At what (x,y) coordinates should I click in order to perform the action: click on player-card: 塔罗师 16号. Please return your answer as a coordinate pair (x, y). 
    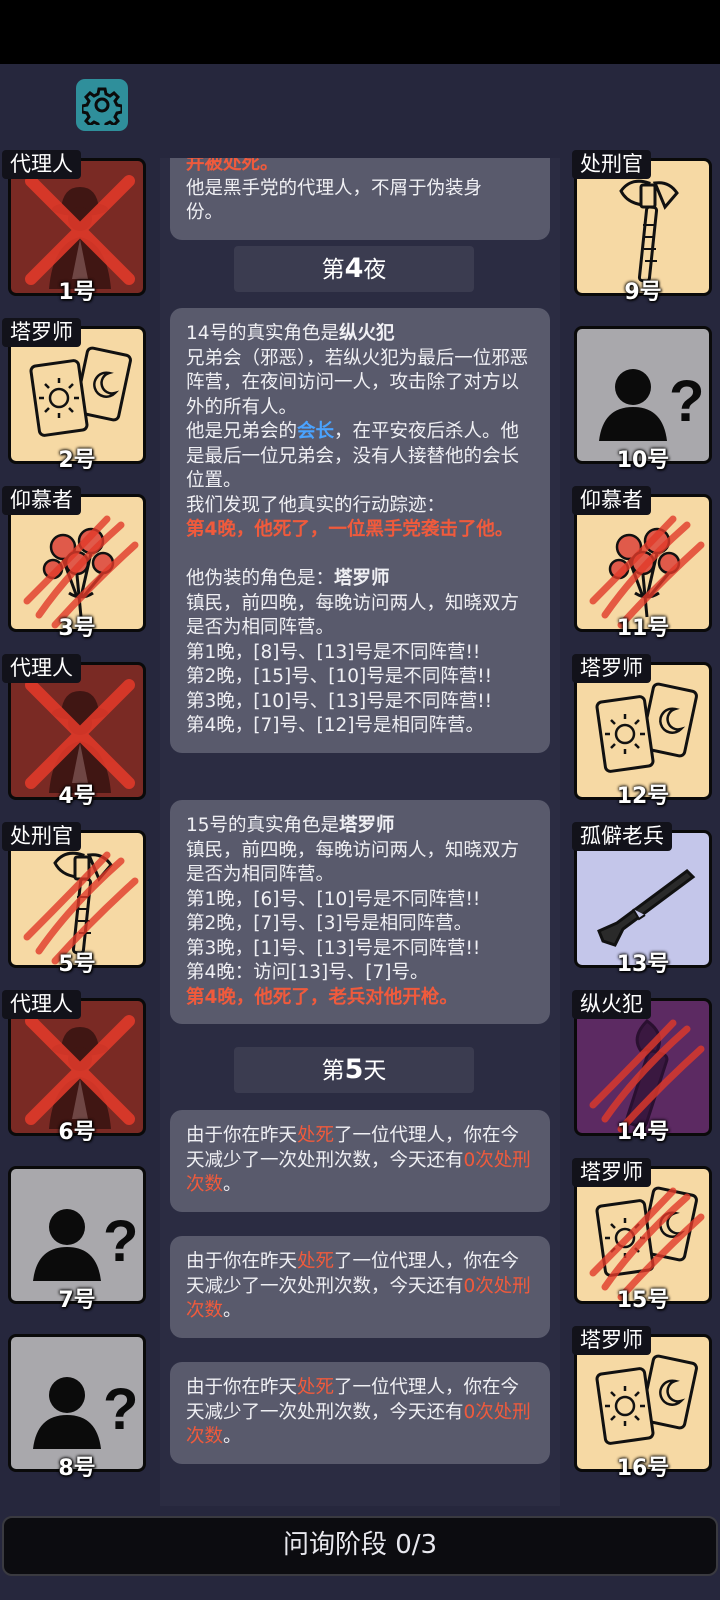
    Looking at the image, I should click on (642, 1403).